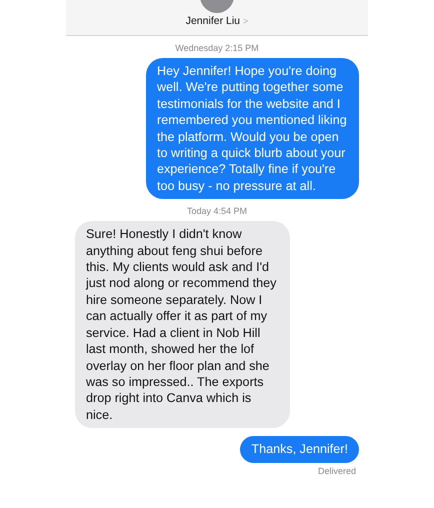  I want to click on delivery-status: Delivered, so click(337, 471).